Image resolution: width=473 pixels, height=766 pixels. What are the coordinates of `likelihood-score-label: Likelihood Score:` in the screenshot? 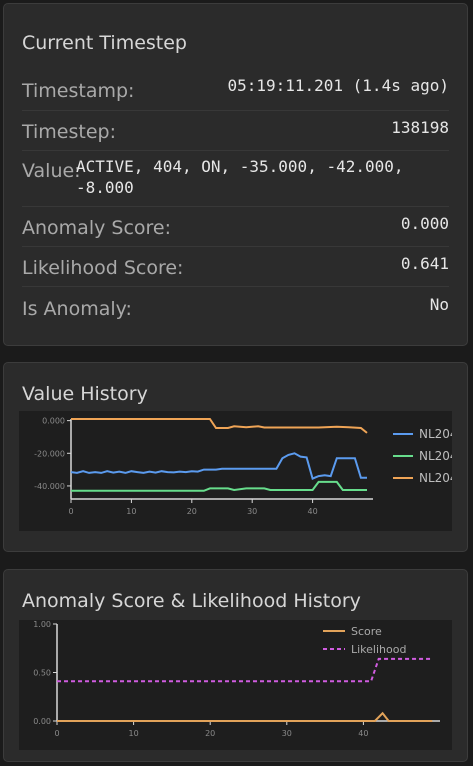 It's located at (103, 268).